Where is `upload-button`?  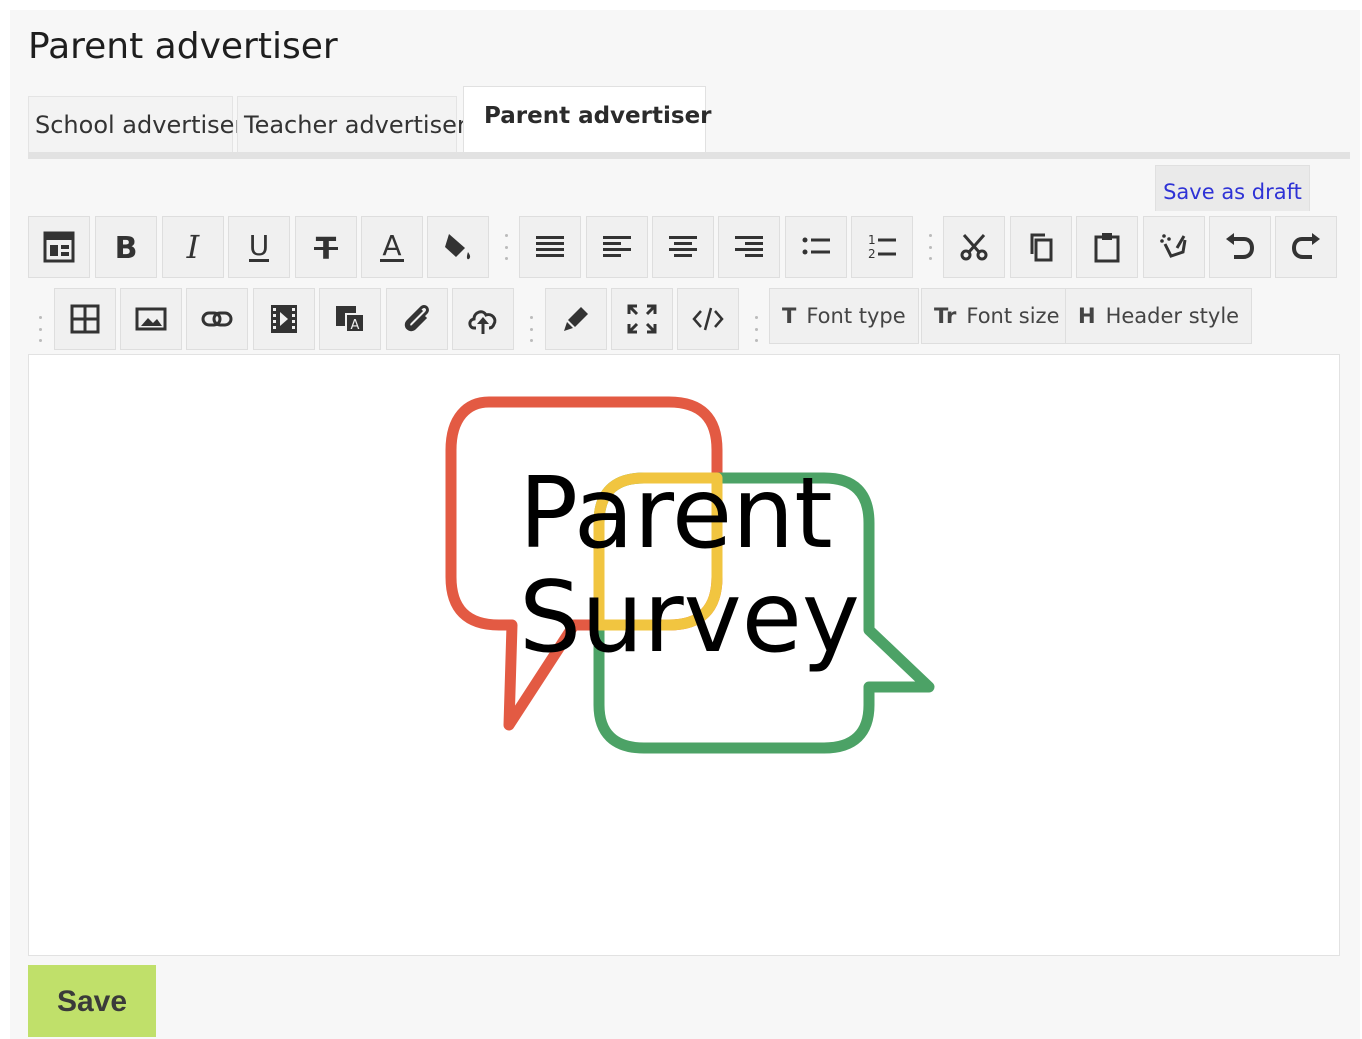 upload-button is located at coordinates (483, 319).